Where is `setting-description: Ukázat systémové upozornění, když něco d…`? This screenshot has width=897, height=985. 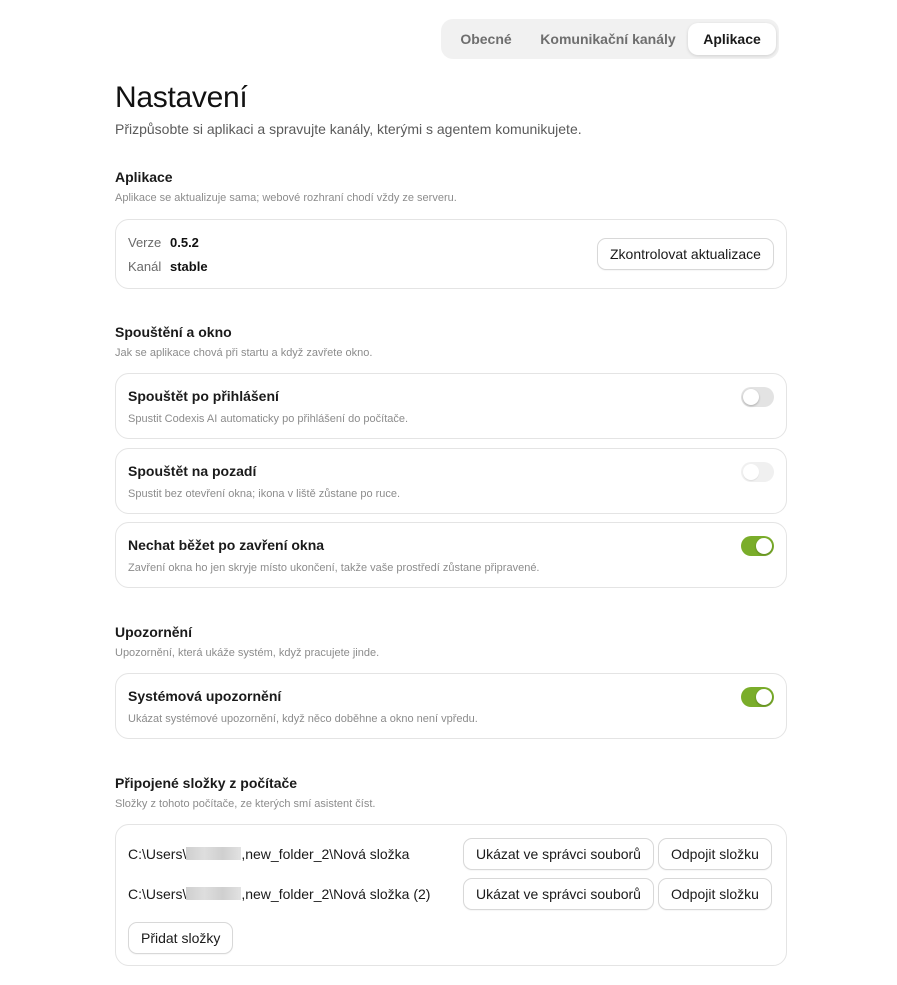 setting-description: Ukázat systémové upozornění, když něco d… is located at coordinates (303, 719).